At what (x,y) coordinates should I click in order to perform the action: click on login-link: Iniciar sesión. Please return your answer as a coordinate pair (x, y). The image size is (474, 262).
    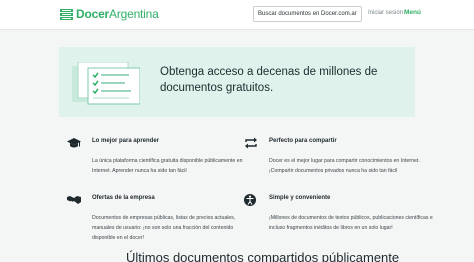
    Looking at the image, I should click on (385, 13).